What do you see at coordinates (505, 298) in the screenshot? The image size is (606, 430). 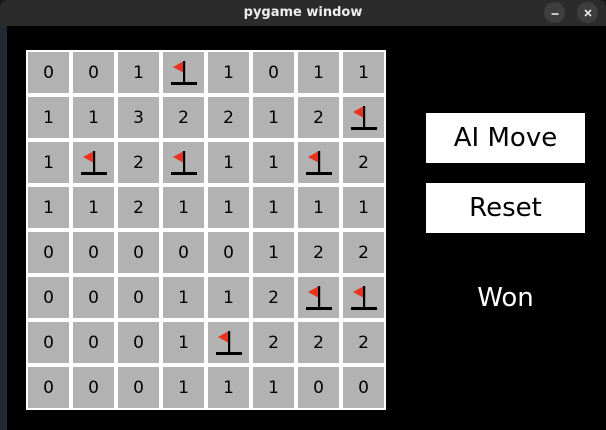 I see `game-status: Won` at bounding box center [505, 298].